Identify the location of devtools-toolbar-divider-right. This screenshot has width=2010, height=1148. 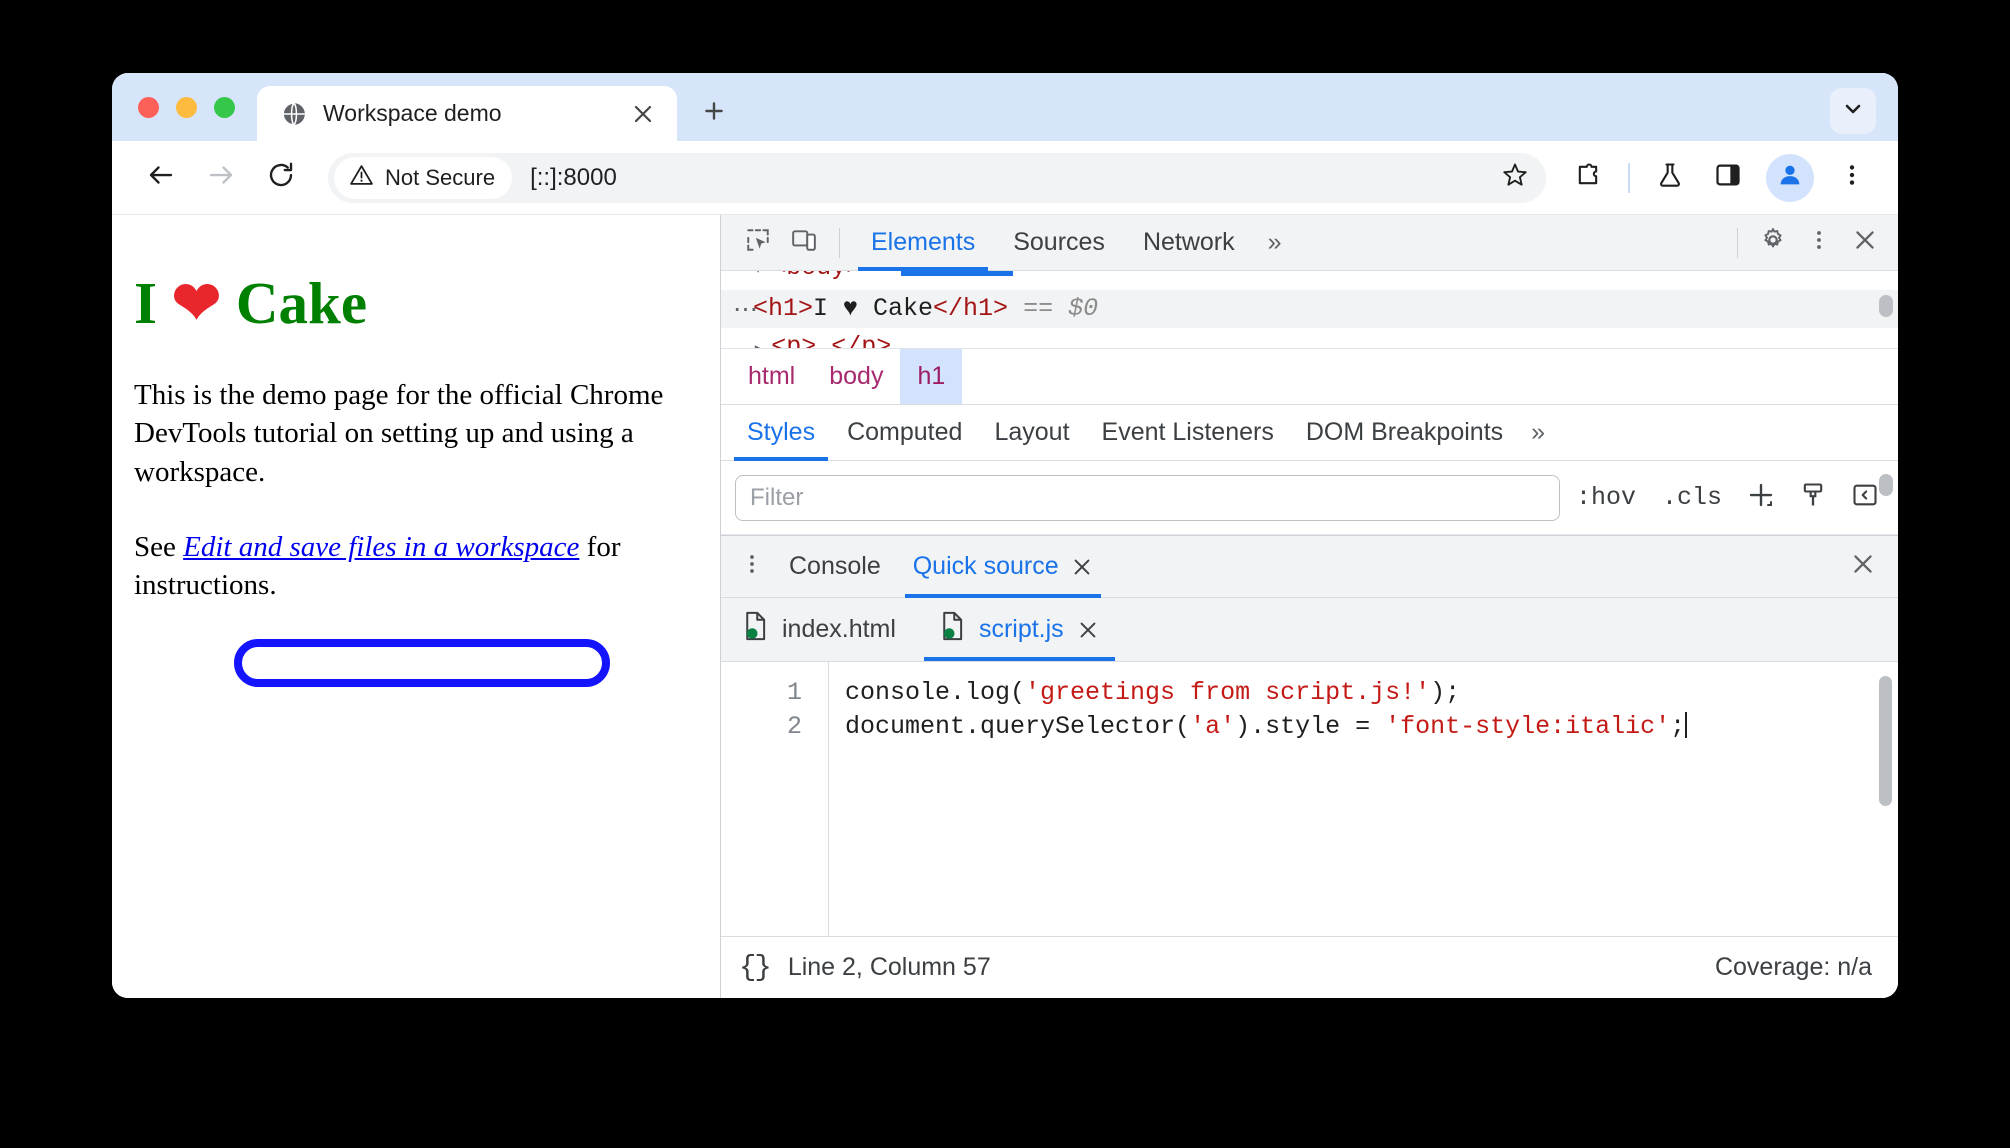
(1737, 242).